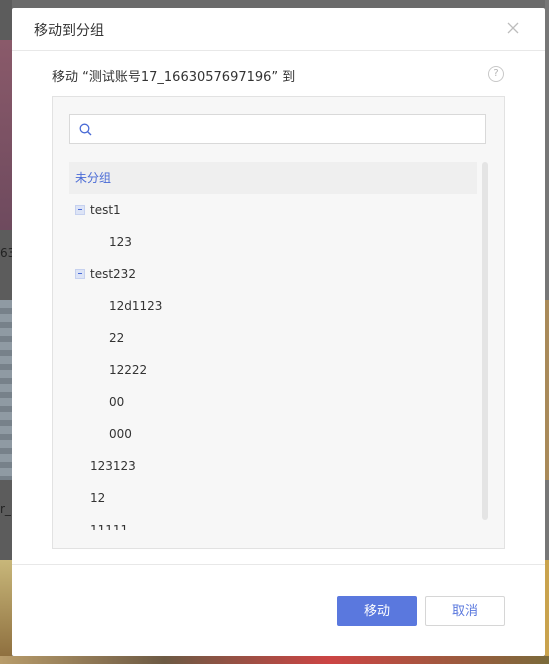 The height and width of the screenshot is (664, 549). What do you see at coordinates (85, 129) in the screenshot?
I see `search-icon` at bounding box center [85, 129].